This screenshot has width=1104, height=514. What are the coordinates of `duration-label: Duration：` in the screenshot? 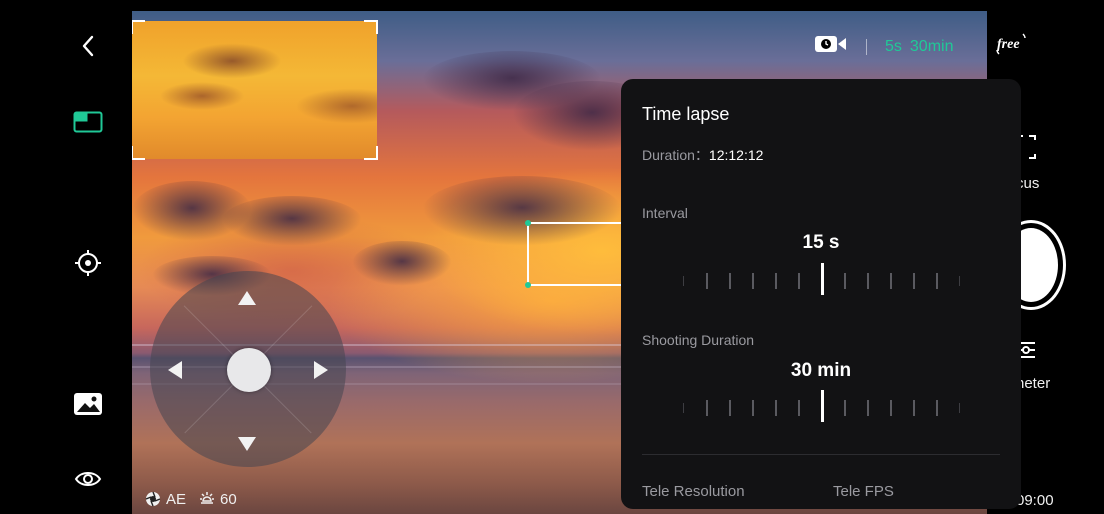 It's located at (675, 155).